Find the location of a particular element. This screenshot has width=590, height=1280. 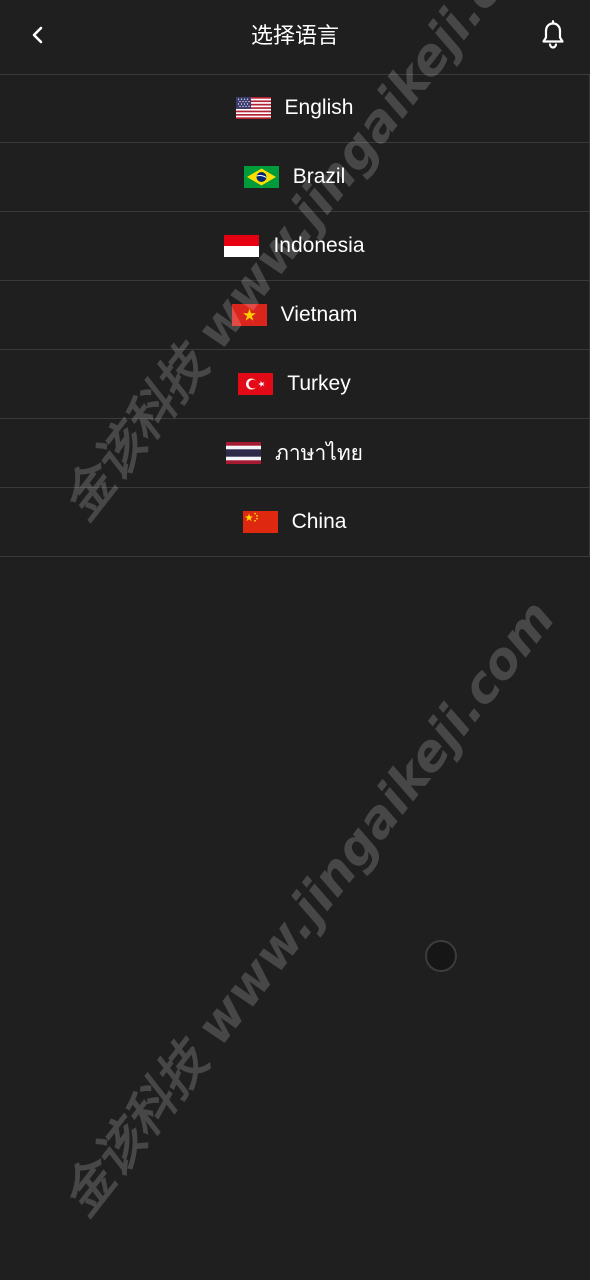

floating-assistive-button is located at coordinates (441, 956).